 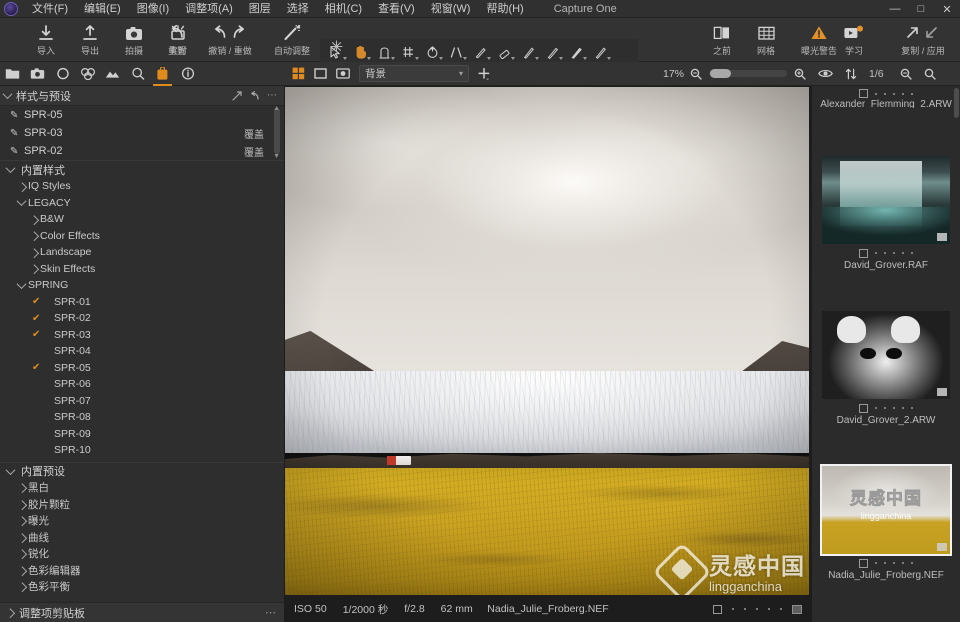 I want to click on eye-icon, so click(x=825, y=73).